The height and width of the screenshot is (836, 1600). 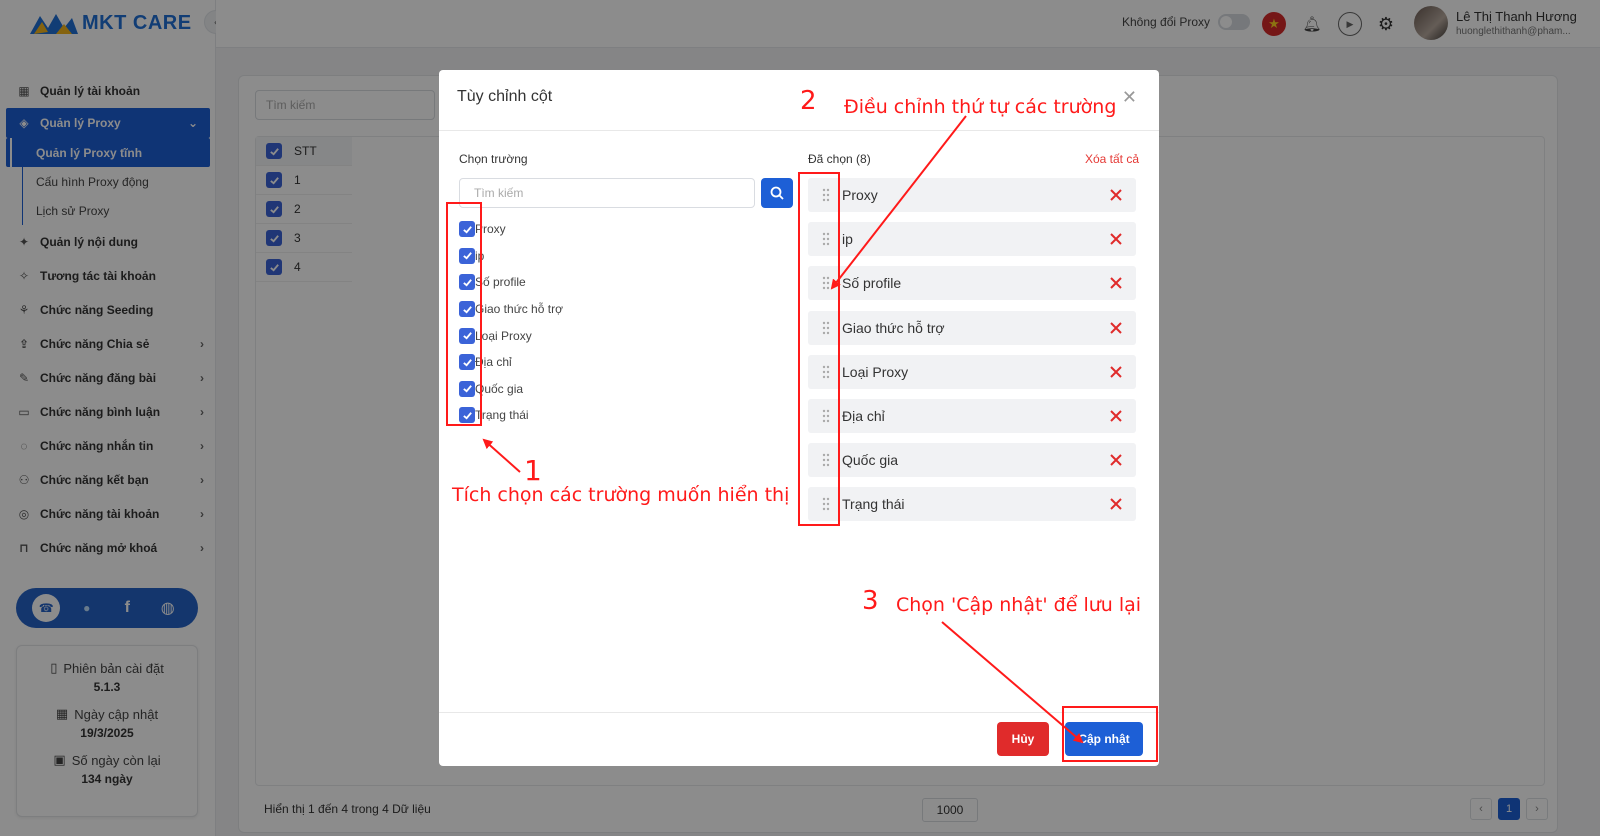 What do you see at coordinates (972, 415) in the screenshot?
I see `selected-field: Địa chỉ` at bounding box center [972, 415].